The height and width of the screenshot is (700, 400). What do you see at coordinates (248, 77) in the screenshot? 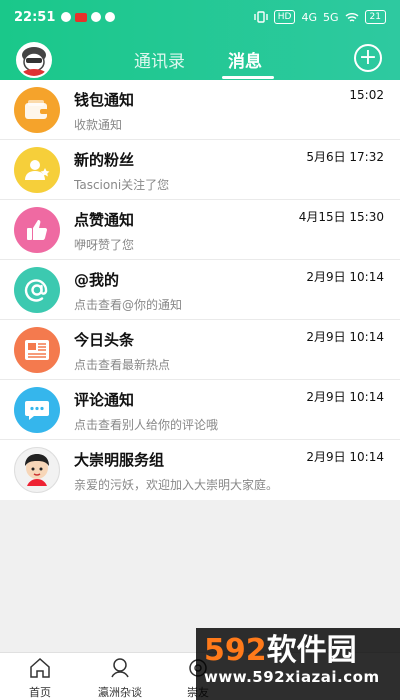
I see `tab-indicator` at bounding box center [248, 77].